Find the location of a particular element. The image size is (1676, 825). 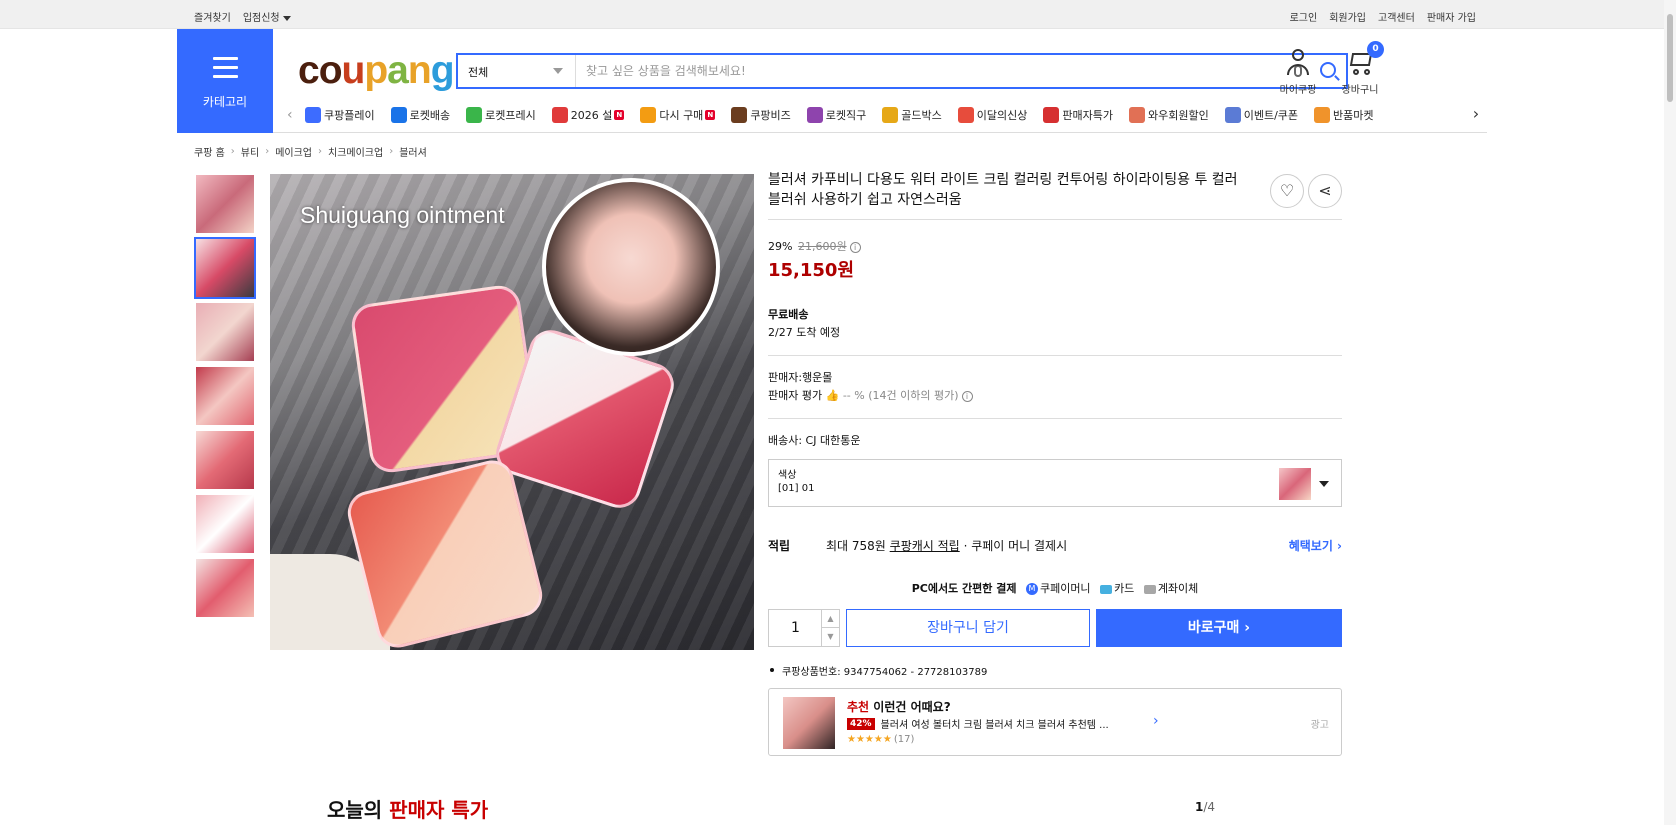

nav-item: 로켓직구 is located at coordinates (836, 115).